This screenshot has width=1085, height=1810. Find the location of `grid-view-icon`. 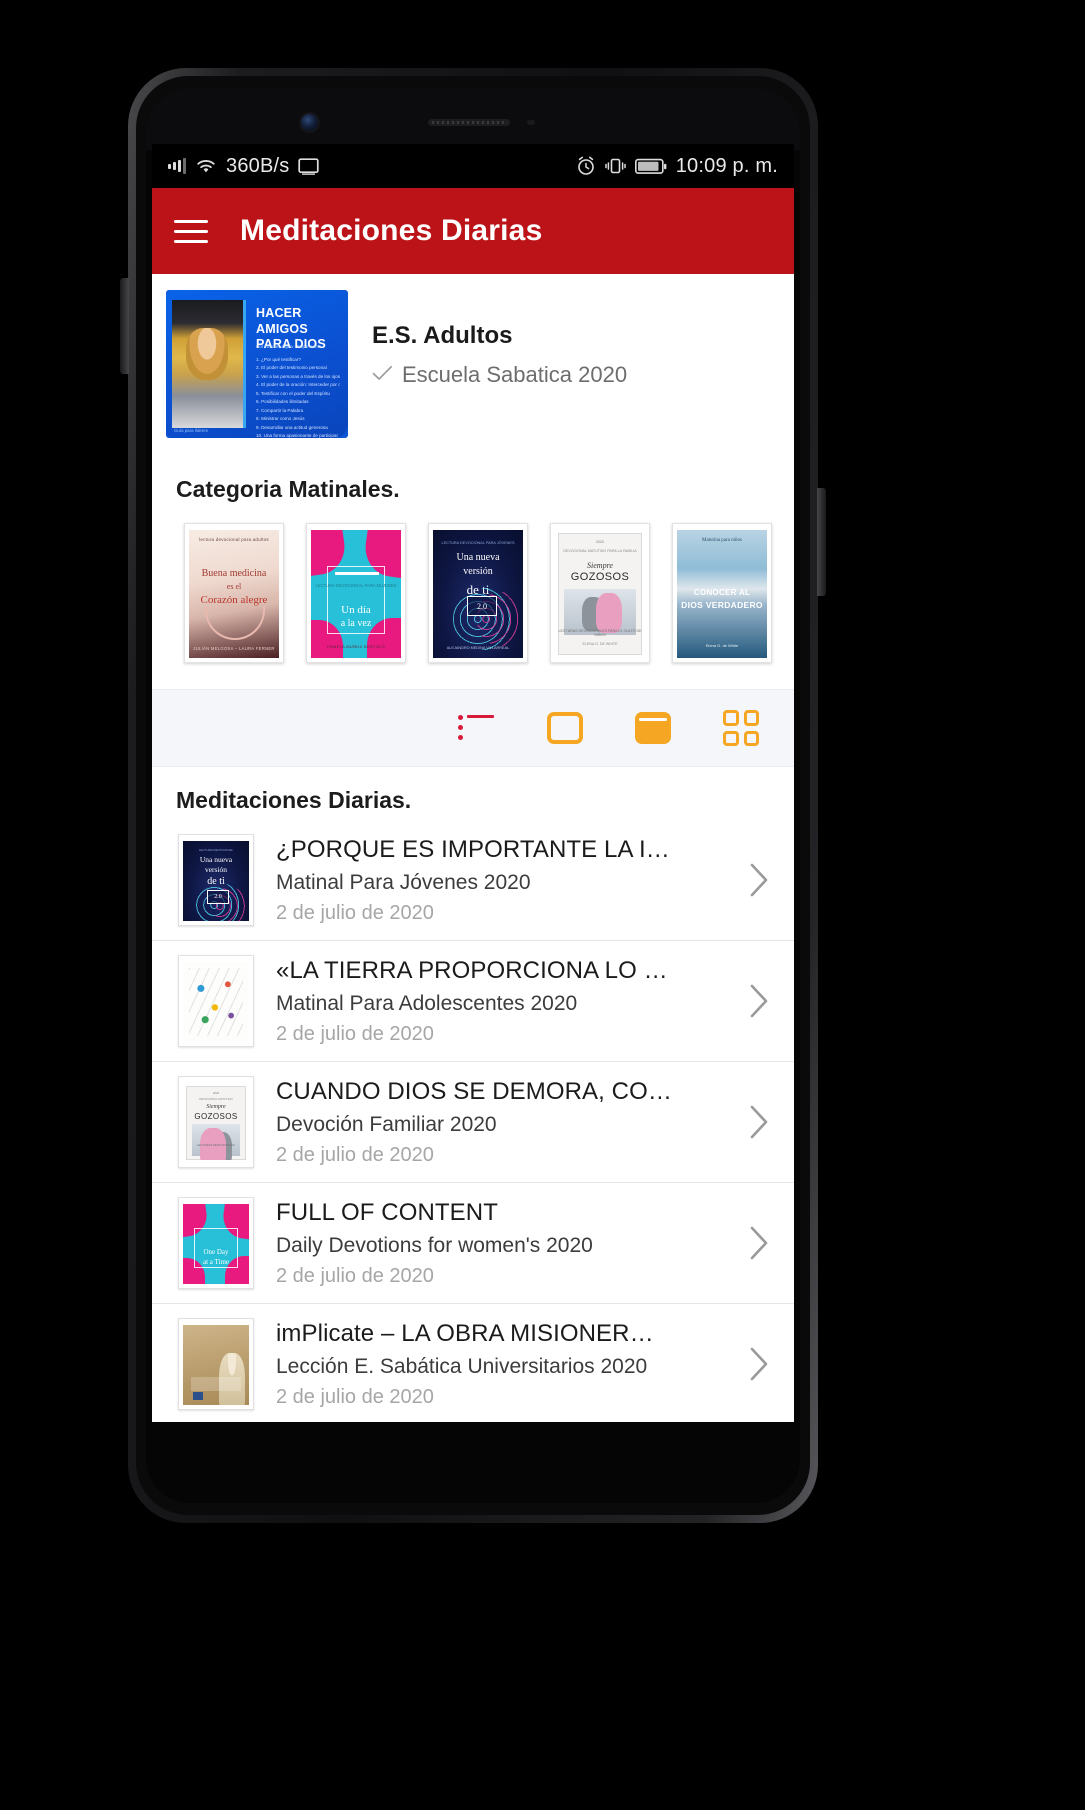

grid-view-icon is located at coordinates (741, 728).